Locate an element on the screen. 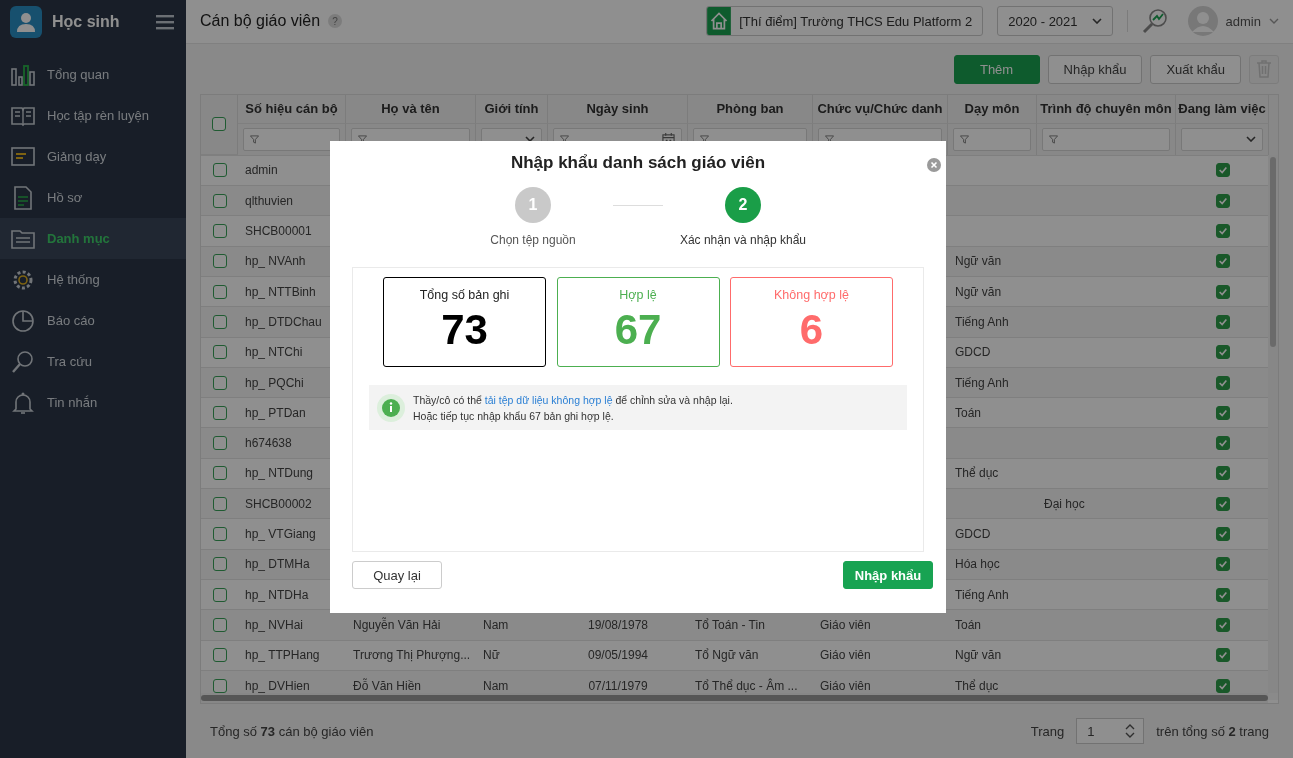 This screenshot has width=1293, height=758. user-name: admin is located at coordinates (1243, 21).